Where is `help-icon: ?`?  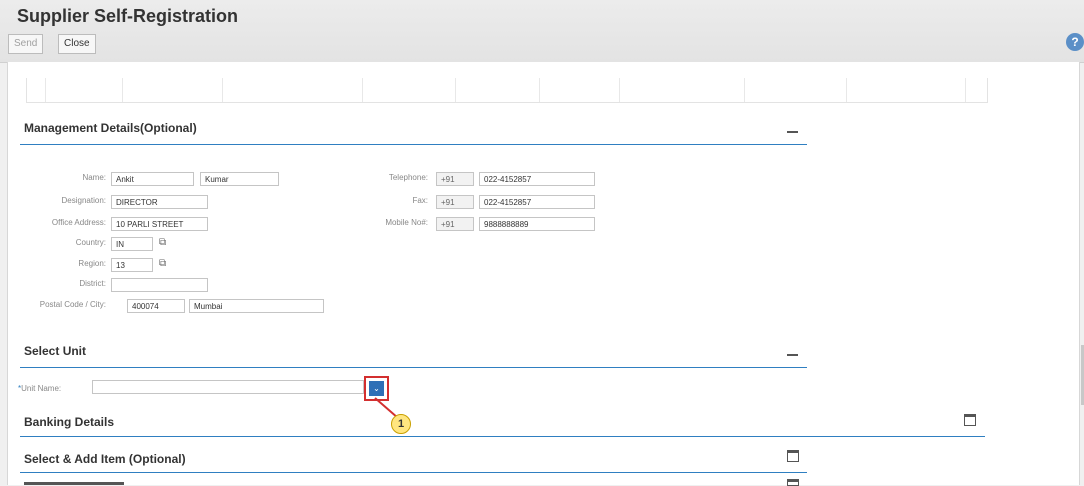 help-icon: ? is located at coordinates (1075, 42).